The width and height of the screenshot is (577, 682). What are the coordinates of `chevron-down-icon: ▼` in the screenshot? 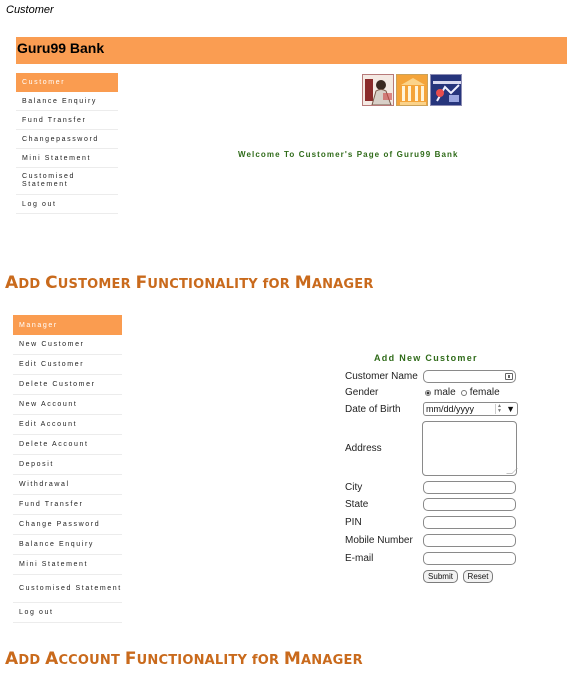 It's located at (510, 409).